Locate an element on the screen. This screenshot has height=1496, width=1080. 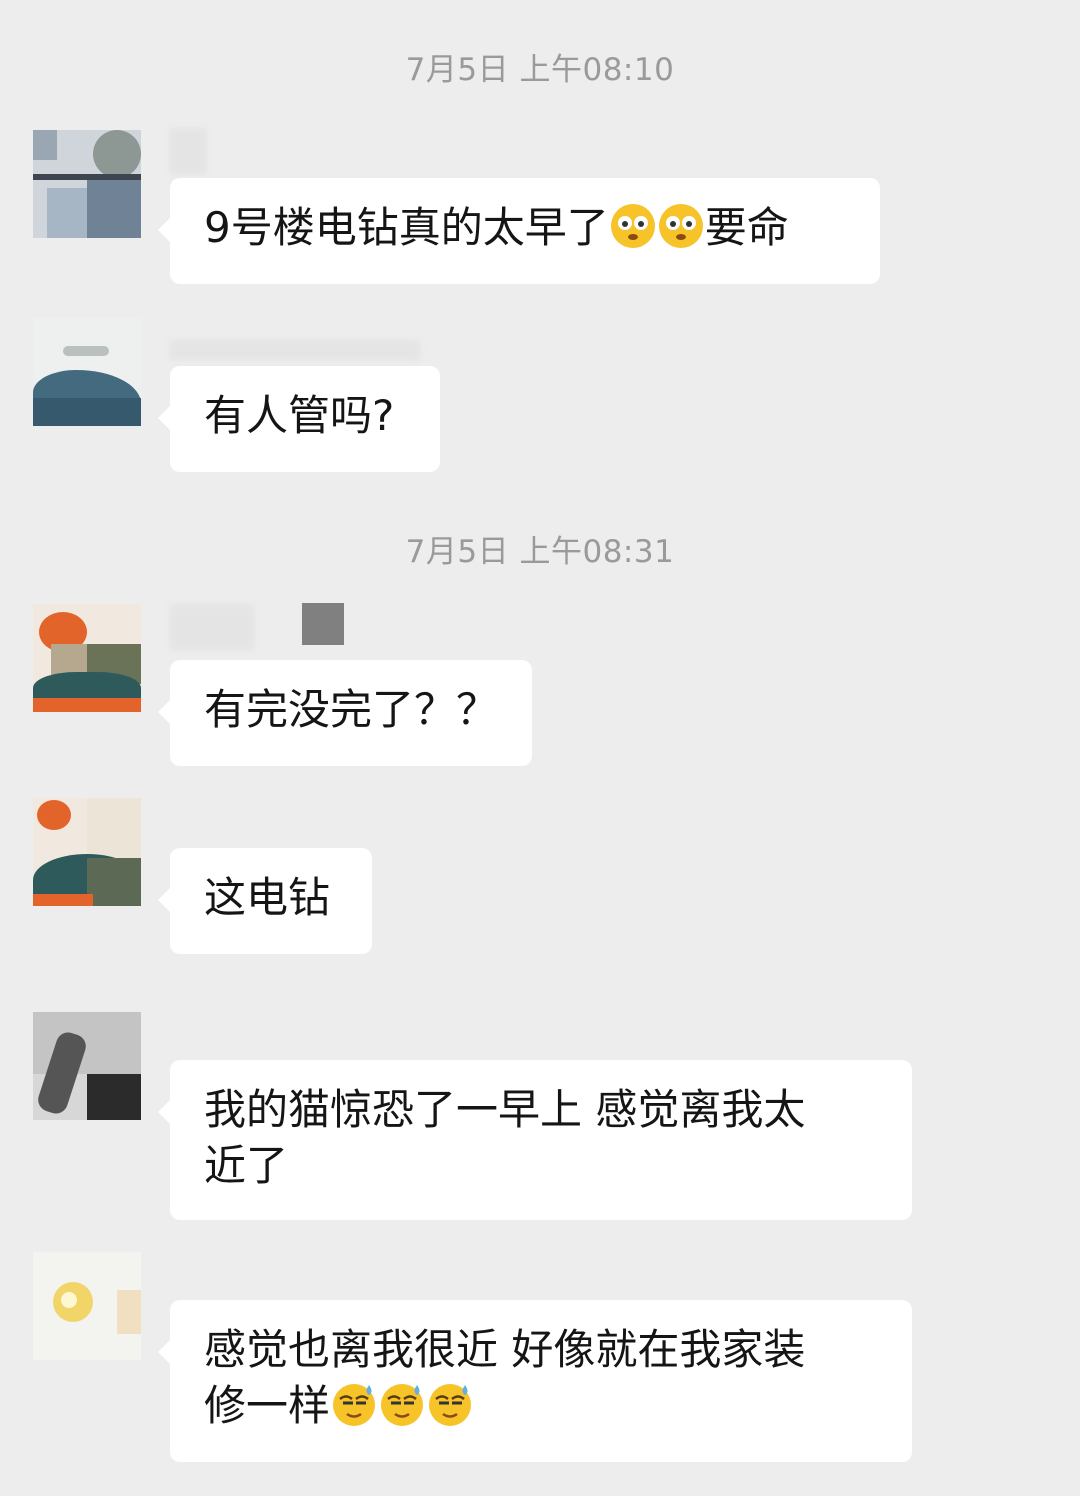
message-bubble: 有人管吗? is located at coordinates (299, 419).